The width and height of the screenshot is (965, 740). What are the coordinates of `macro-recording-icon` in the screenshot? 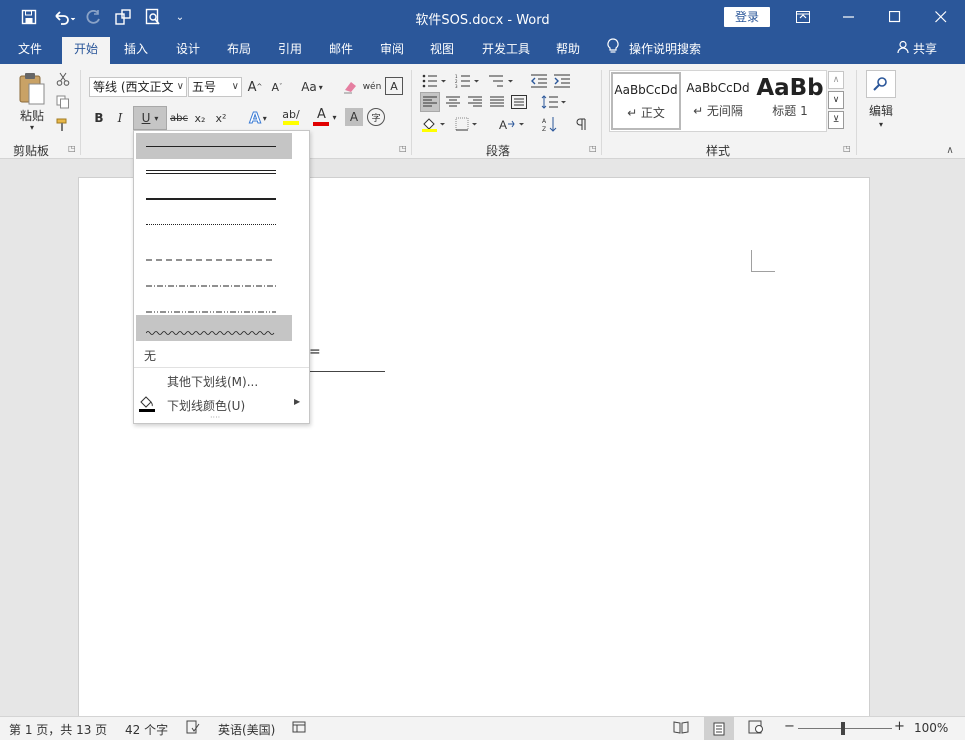 It's located at (299, 728).